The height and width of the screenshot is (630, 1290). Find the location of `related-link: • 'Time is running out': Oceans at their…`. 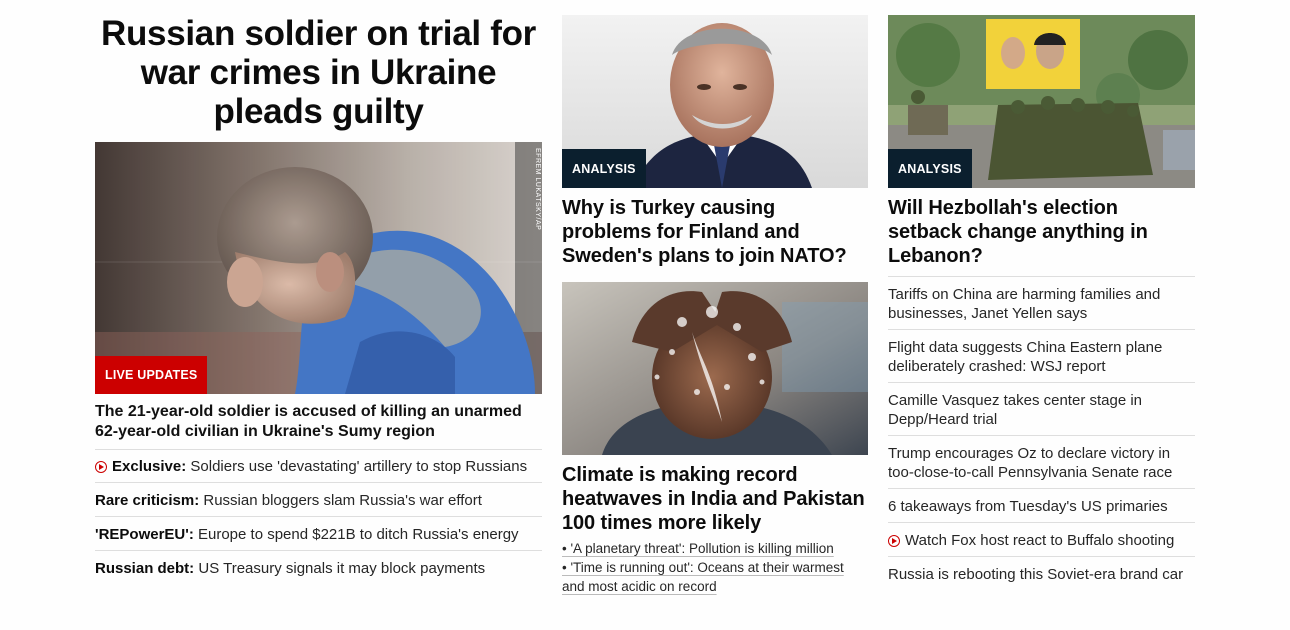

related-link: • 'Time is running out': Oceans at their… is located at coordinates (703, 577).